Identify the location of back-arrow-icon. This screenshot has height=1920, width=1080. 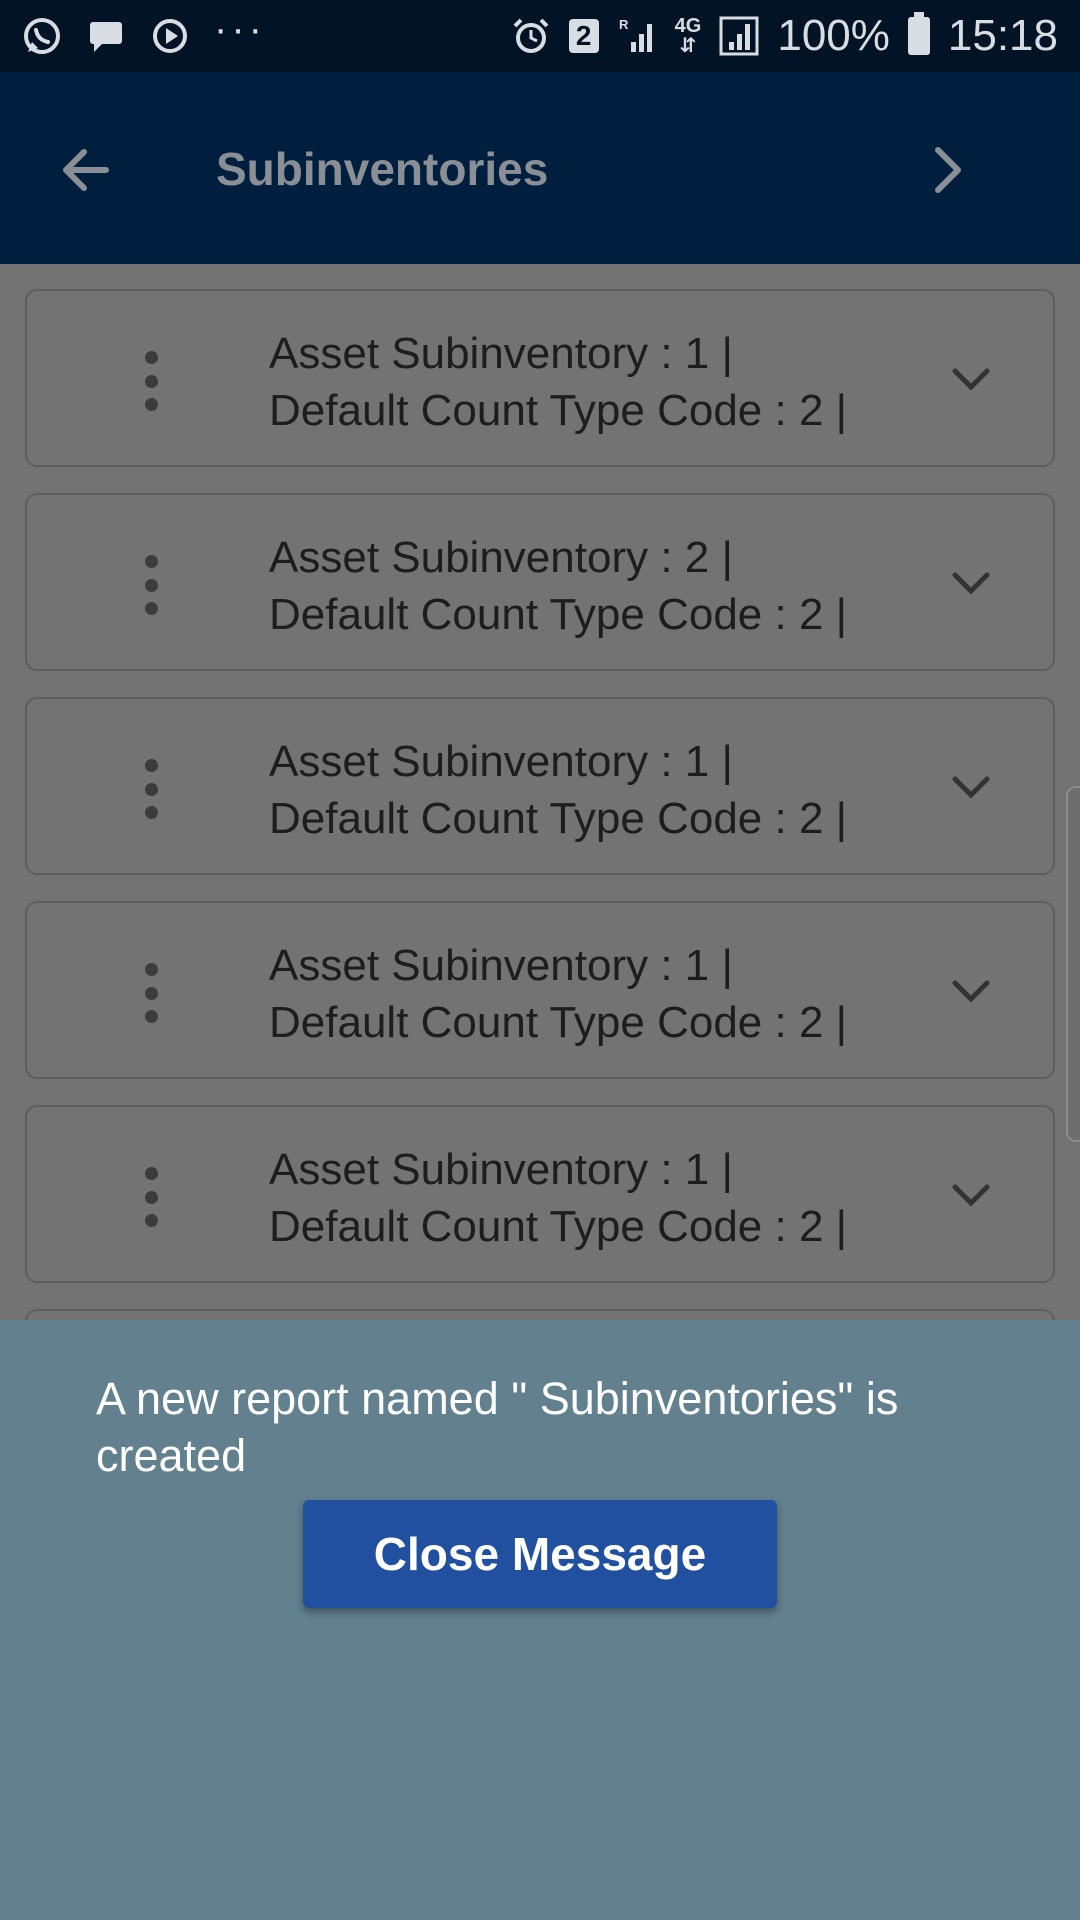
(86, 170).